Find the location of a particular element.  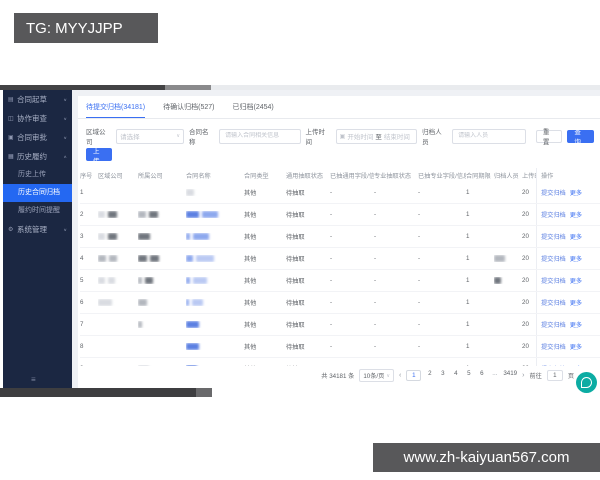

site-watermark-text: www.zh-kaiyuan567.com is located at coordinates (486, 457).